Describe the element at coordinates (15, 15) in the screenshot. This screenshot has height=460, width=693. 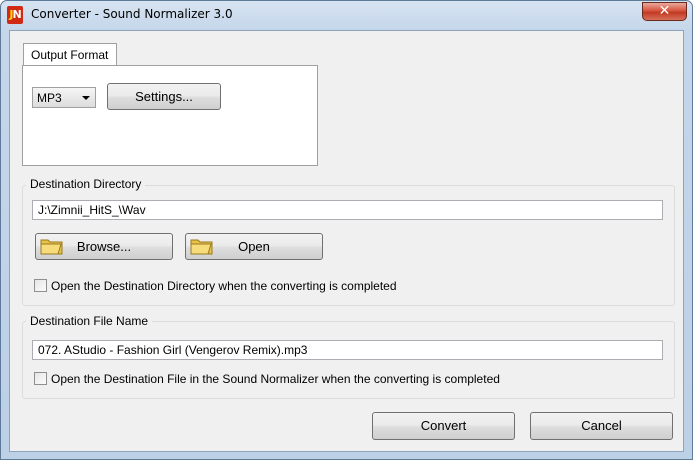
I see `app-icon: JN` at that location.